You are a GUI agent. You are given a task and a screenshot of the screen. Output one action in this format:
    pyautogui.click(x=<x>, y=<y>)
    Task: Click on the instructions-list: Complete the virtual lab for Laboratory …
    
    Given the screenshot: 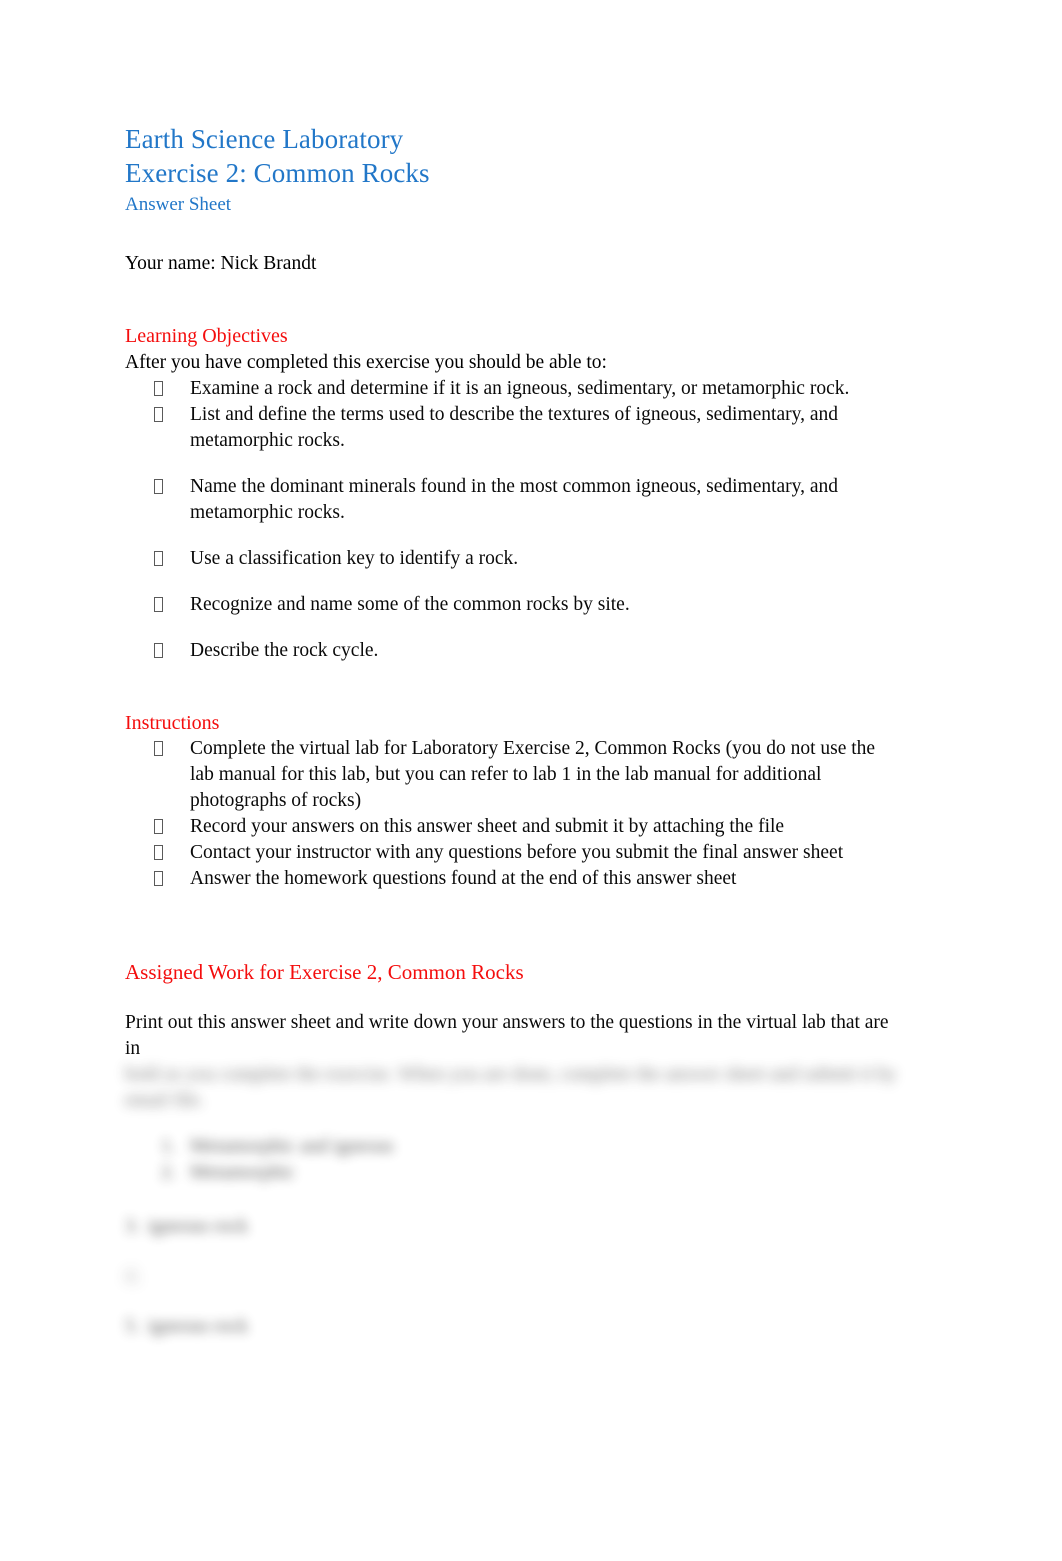 What is the action you would take?
    pyautogui.click(x=512, y=814)
    